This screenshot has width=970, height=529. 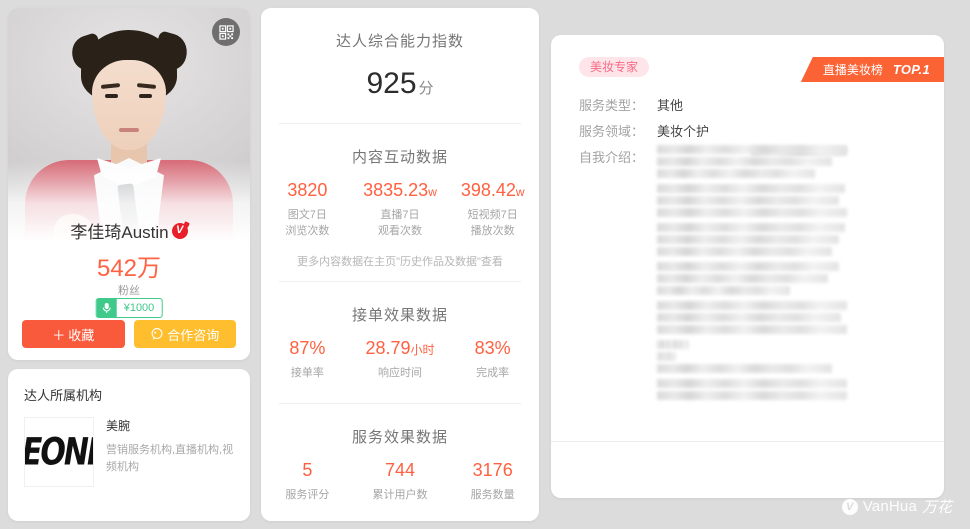 What do you see at coordinates (59, 452) in the screenshot?
I see `agency-logo: EONI` at bounding box center [59, 452].